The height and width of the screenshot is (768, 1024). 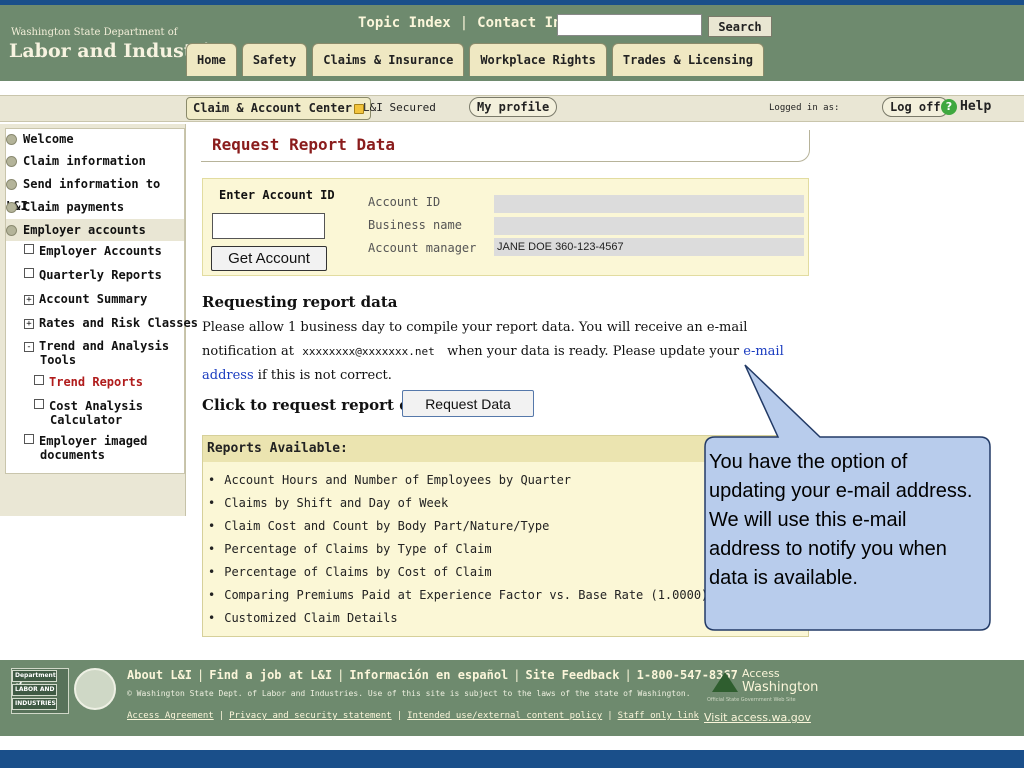 I want to click on sidebar-sub-label-line2: Tools, so click(x=58, y=360).